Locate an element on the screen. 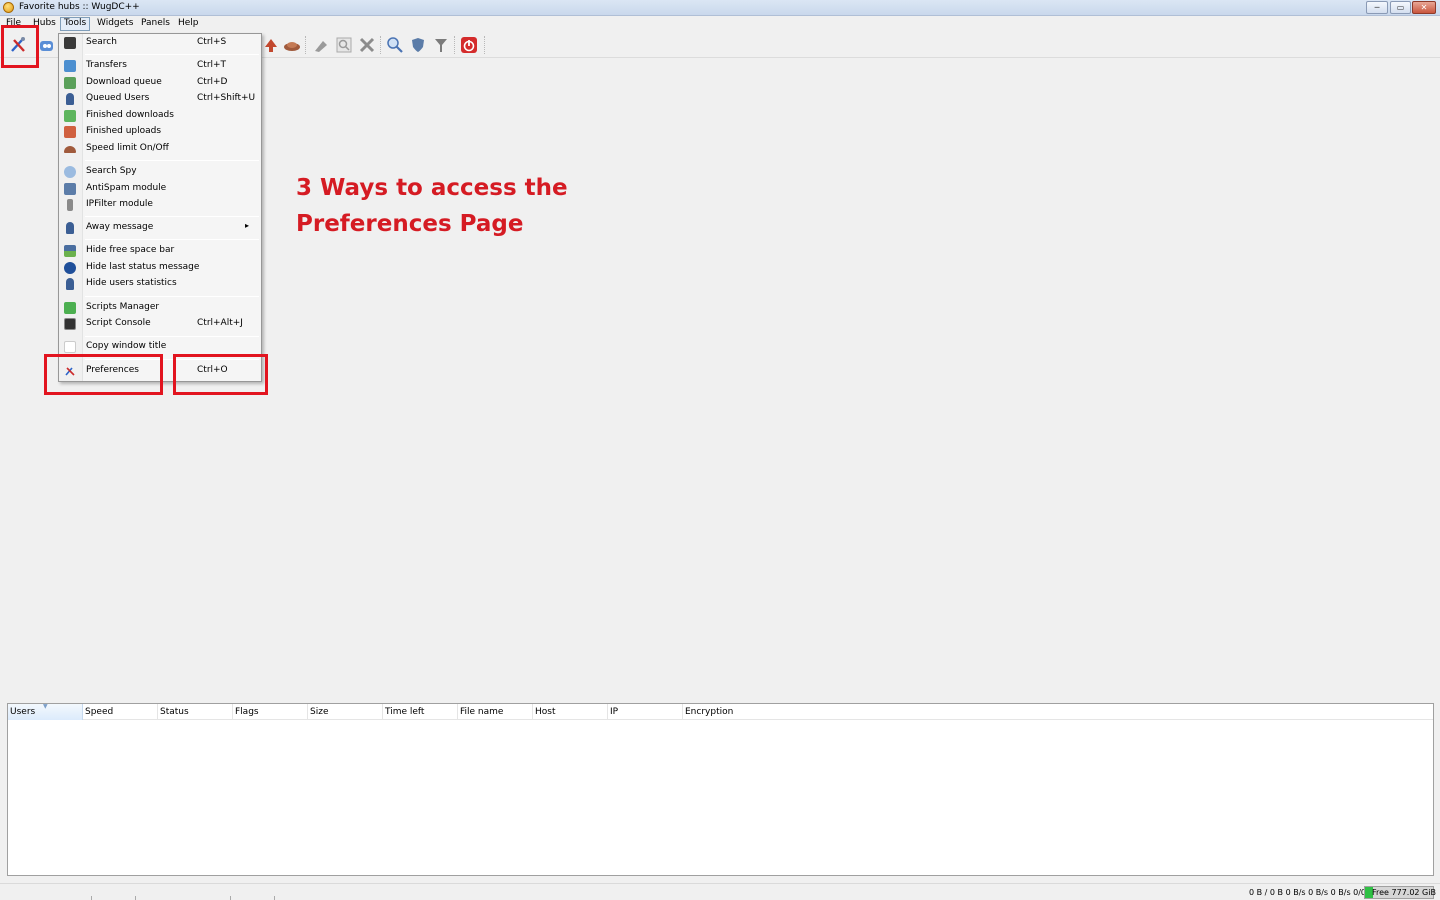 The image size is (1440, 900). column-flags: Flags is located at coordinates (247, 712).